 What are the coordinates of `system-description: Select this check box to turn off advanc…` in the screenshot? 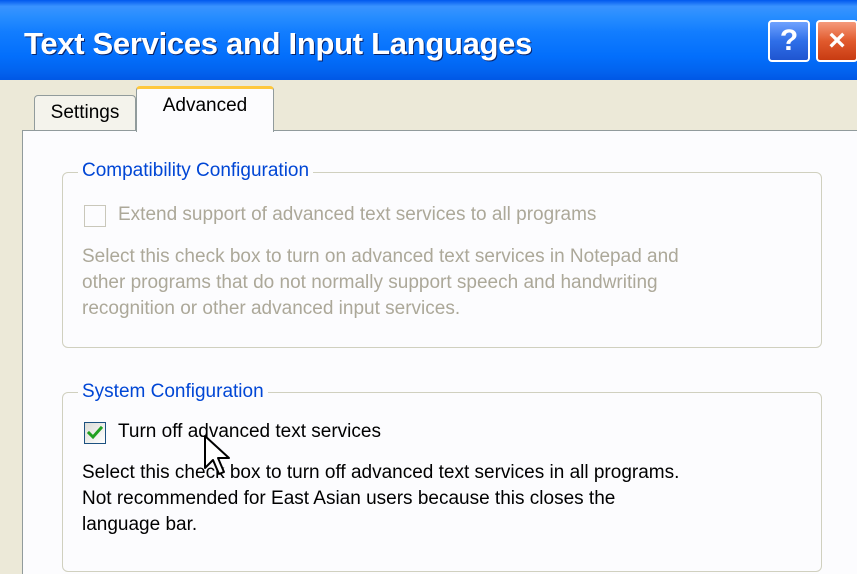 It's located at (380, 499).